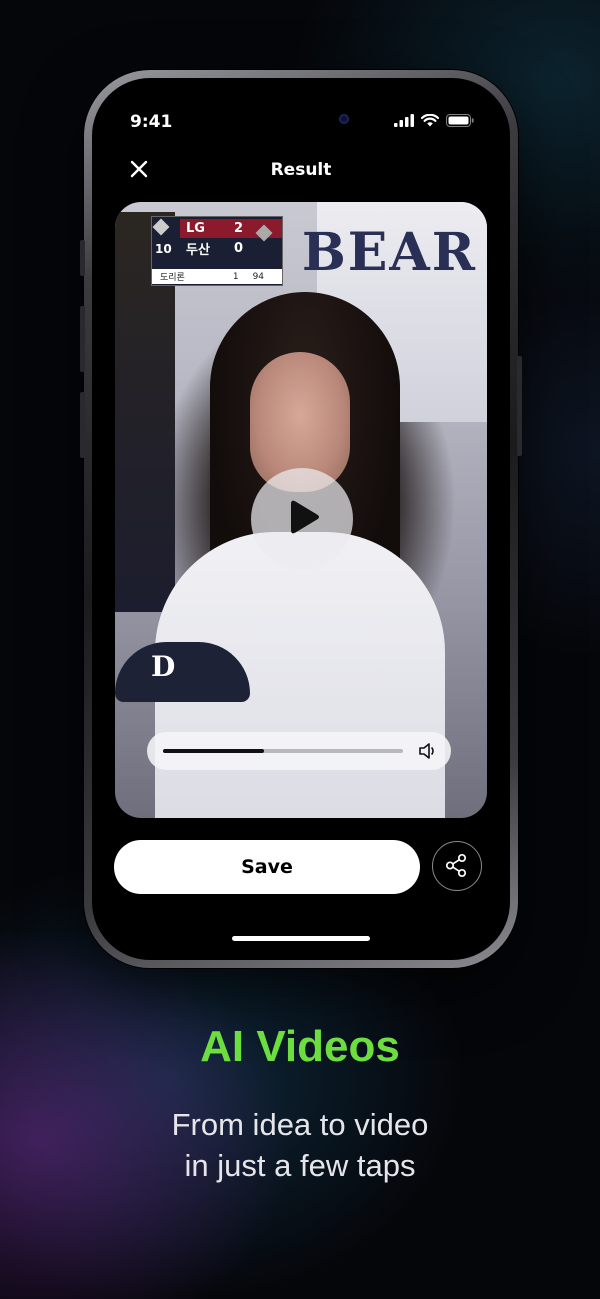 The width and height of the screenshot is (600, 1299). I want to click on save-button: Save, so click(267, 867).